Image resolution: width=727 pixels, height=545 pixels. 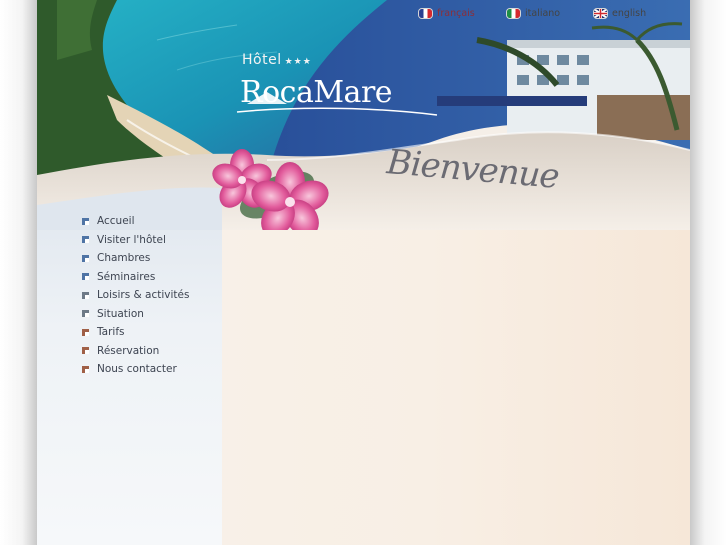 I want to click on star-rating: ★★★, so click(x=298, y=62).